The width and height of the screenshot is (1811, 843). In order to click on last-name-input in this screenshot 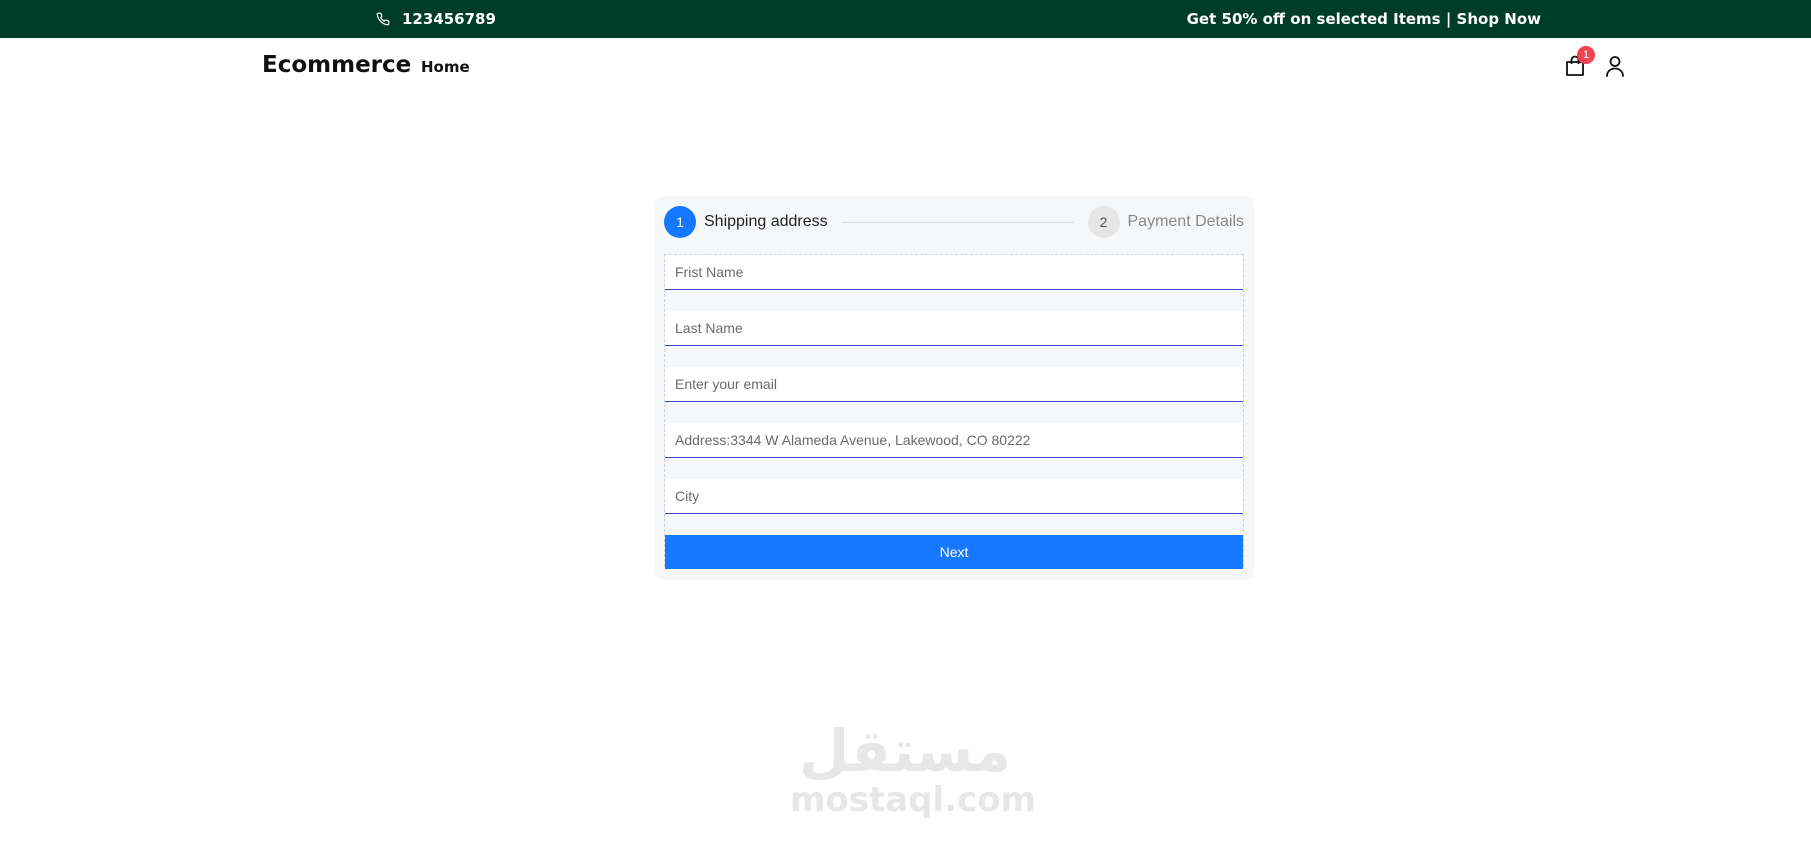, I will do `click(954, 328)`.